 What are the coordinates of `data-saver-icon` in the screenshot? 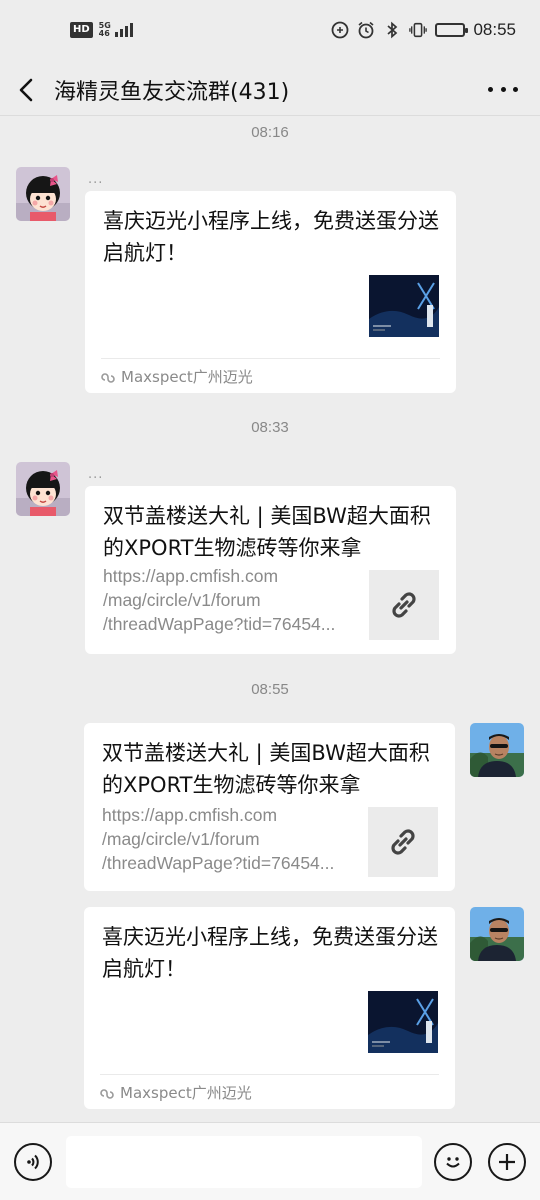 It's located at (340, 30).